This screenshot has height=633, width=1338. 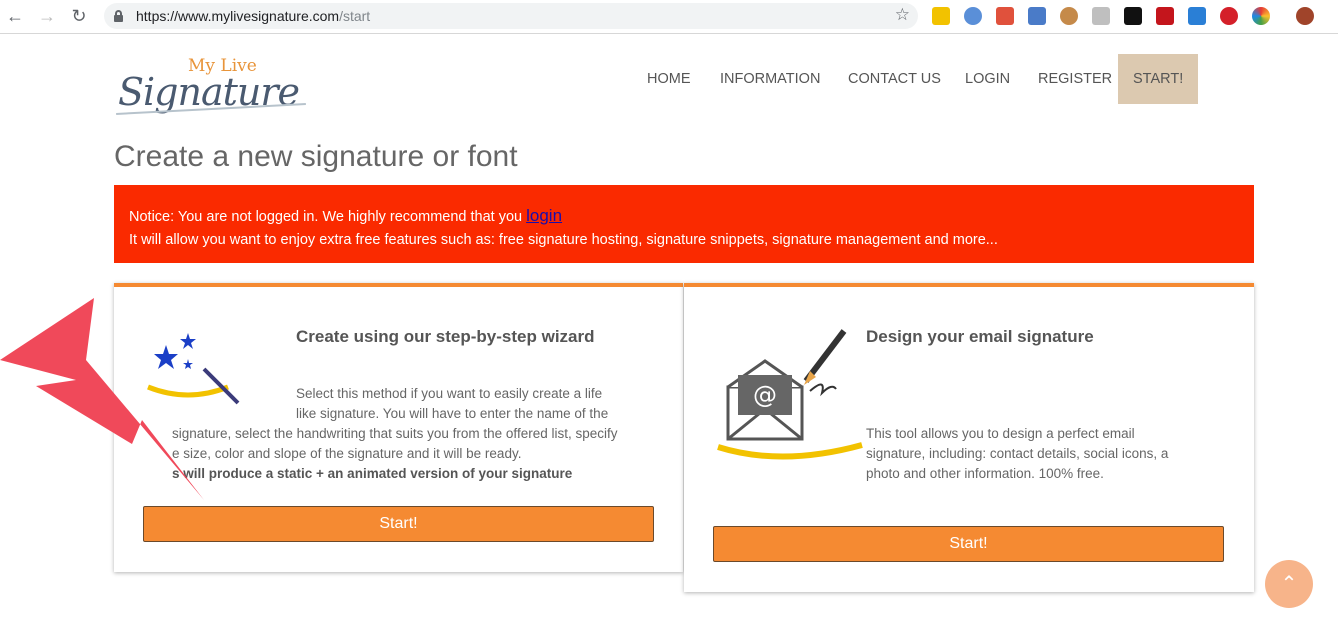 I want to click on email-card-title: Design your email signature, so click(x=980, y=336).